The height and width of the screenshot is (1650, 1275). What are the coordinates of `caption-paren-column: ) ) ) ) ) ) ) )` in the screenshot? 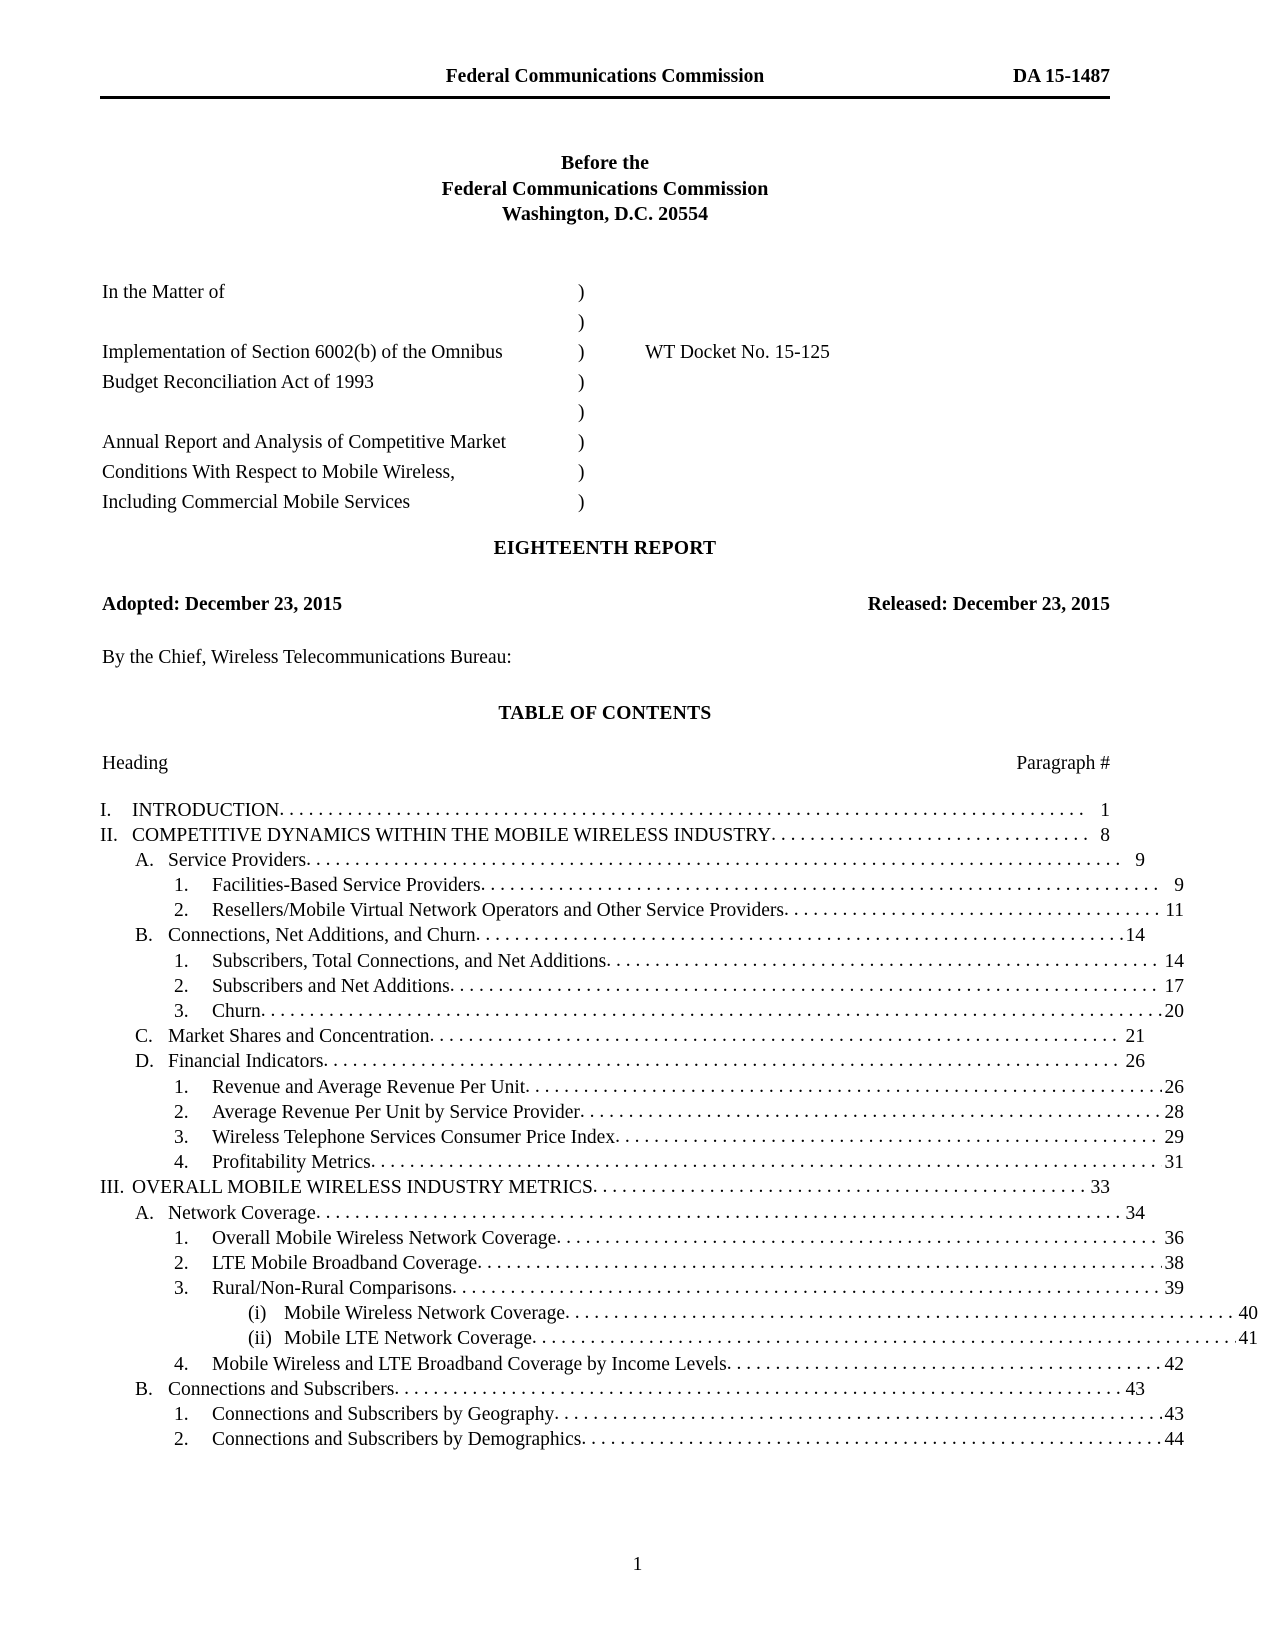 It's located at (593, 398).